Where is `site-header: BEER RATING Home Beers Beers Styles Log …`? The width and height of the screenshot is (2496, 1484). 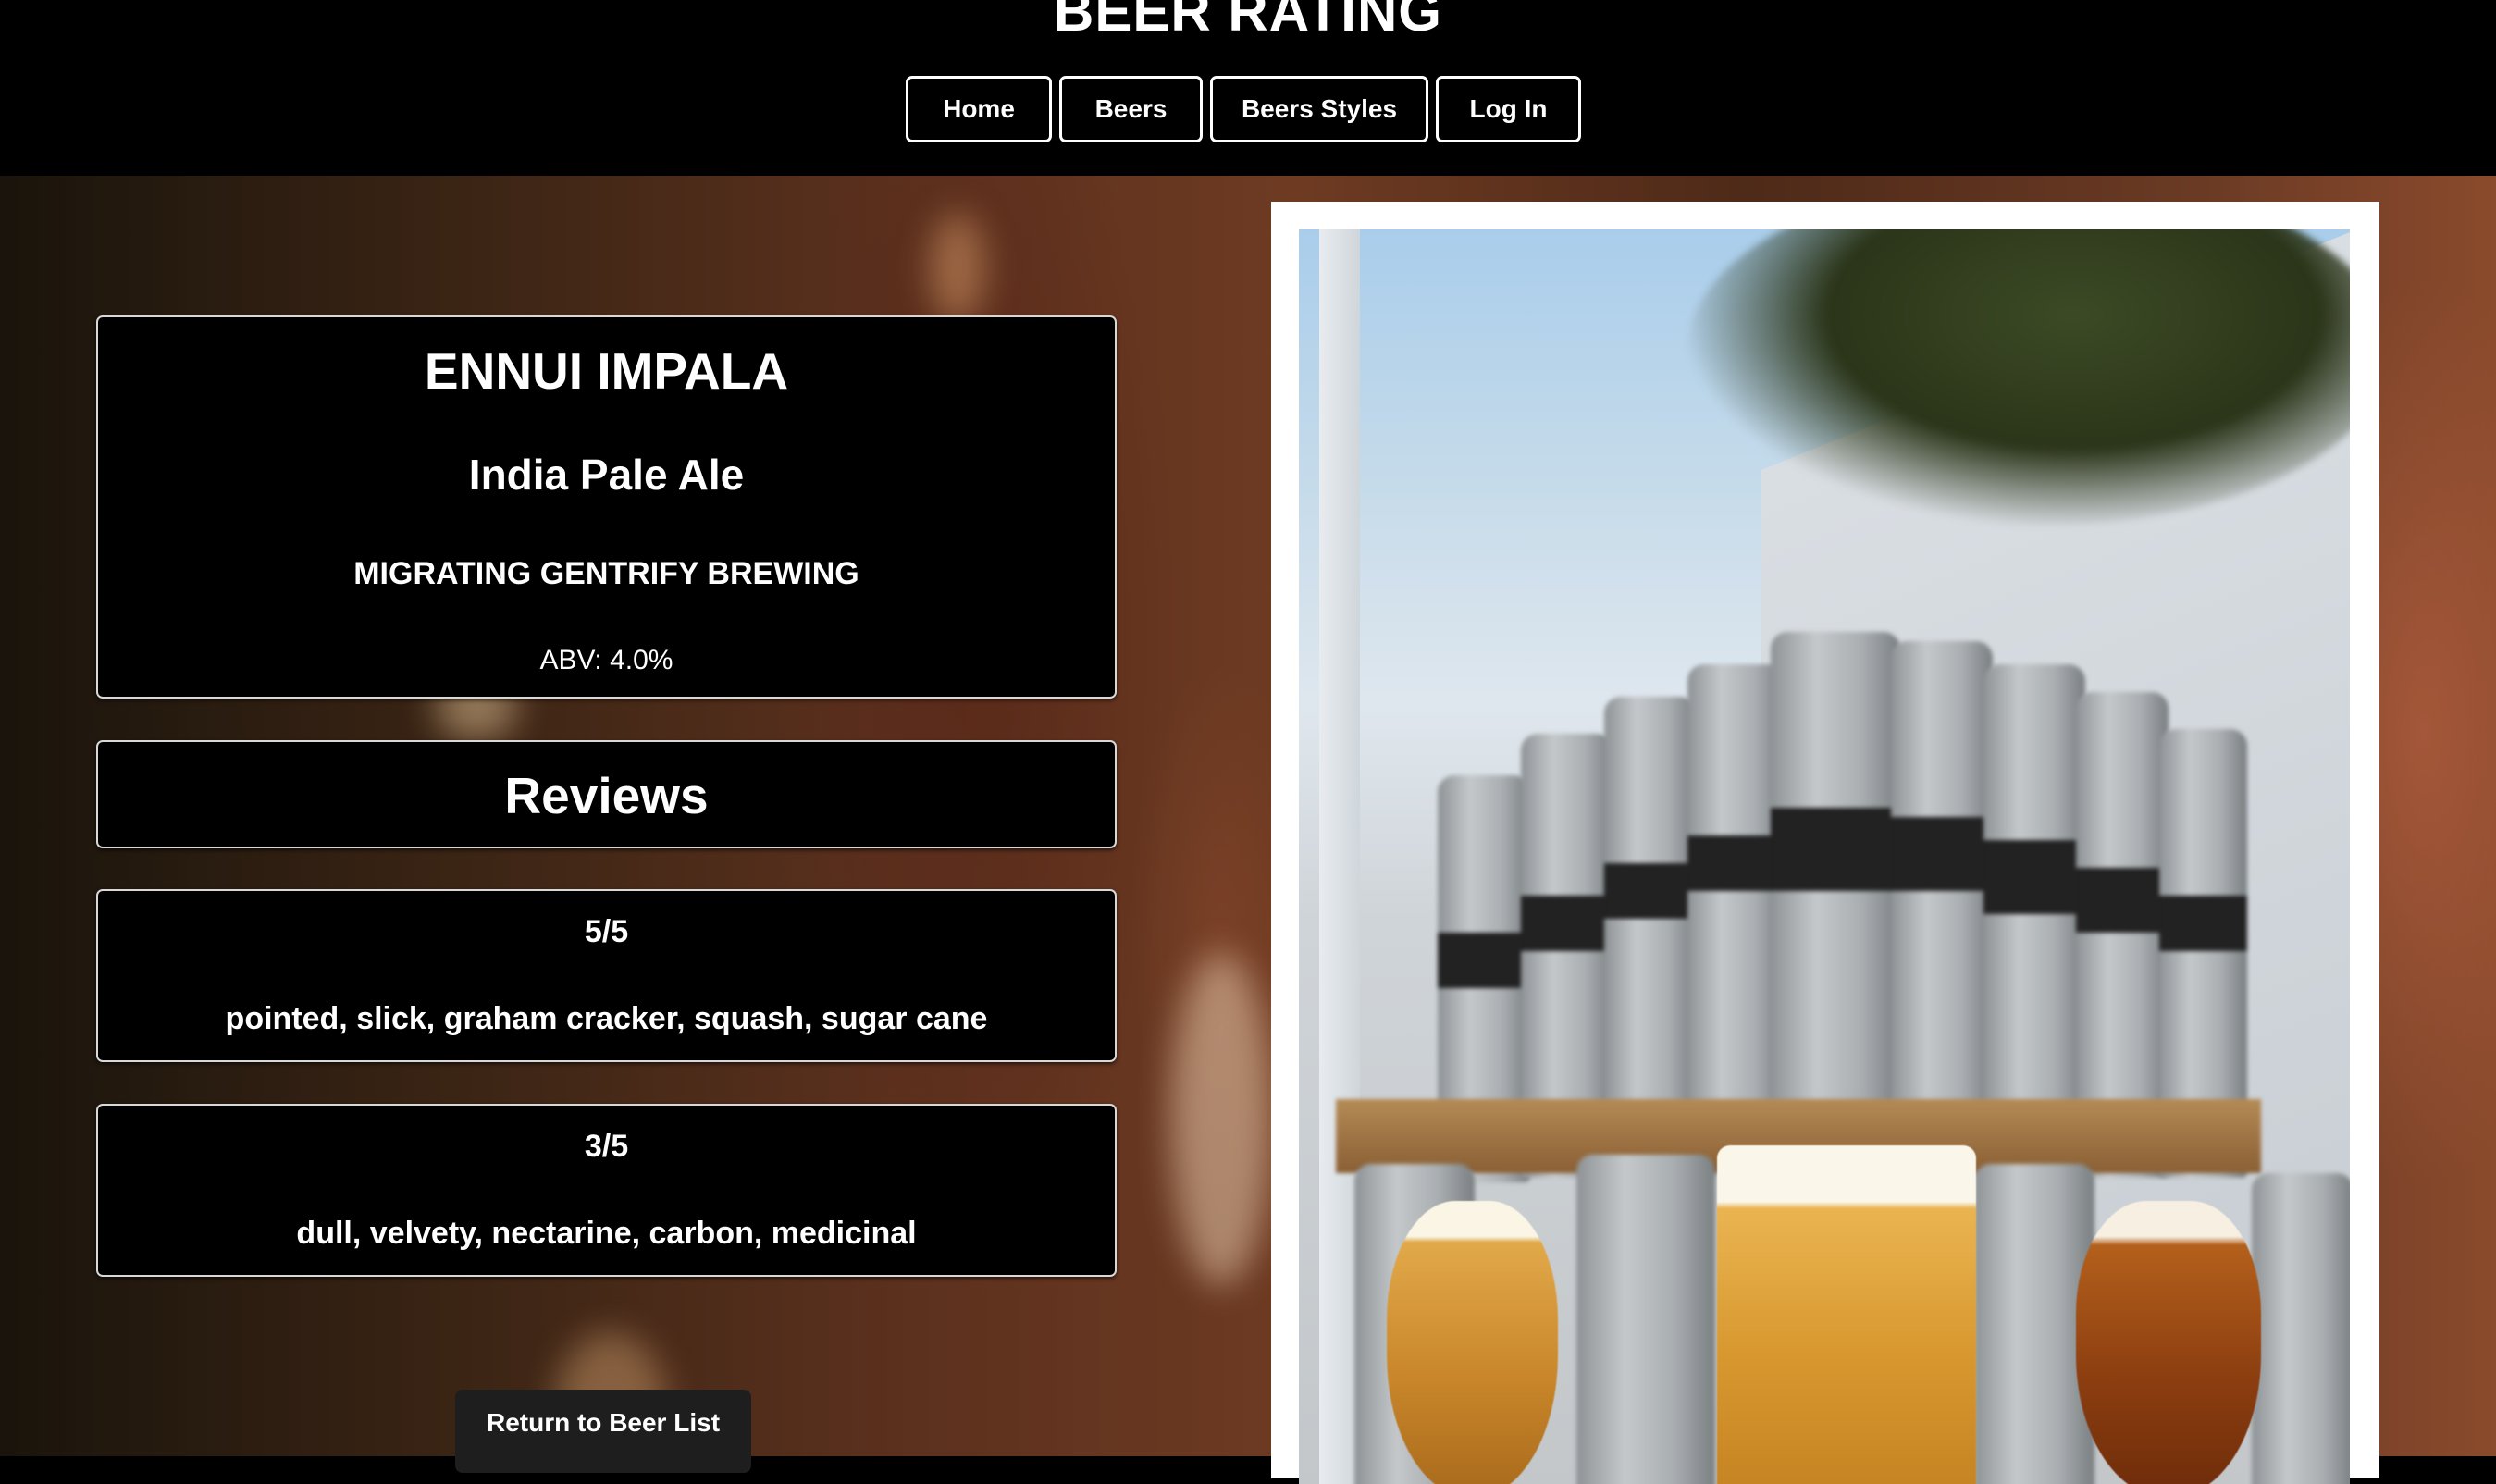 site-header: BEER RATING Home Beers Beers Styles Log … is located at coordinates (1248, 88).